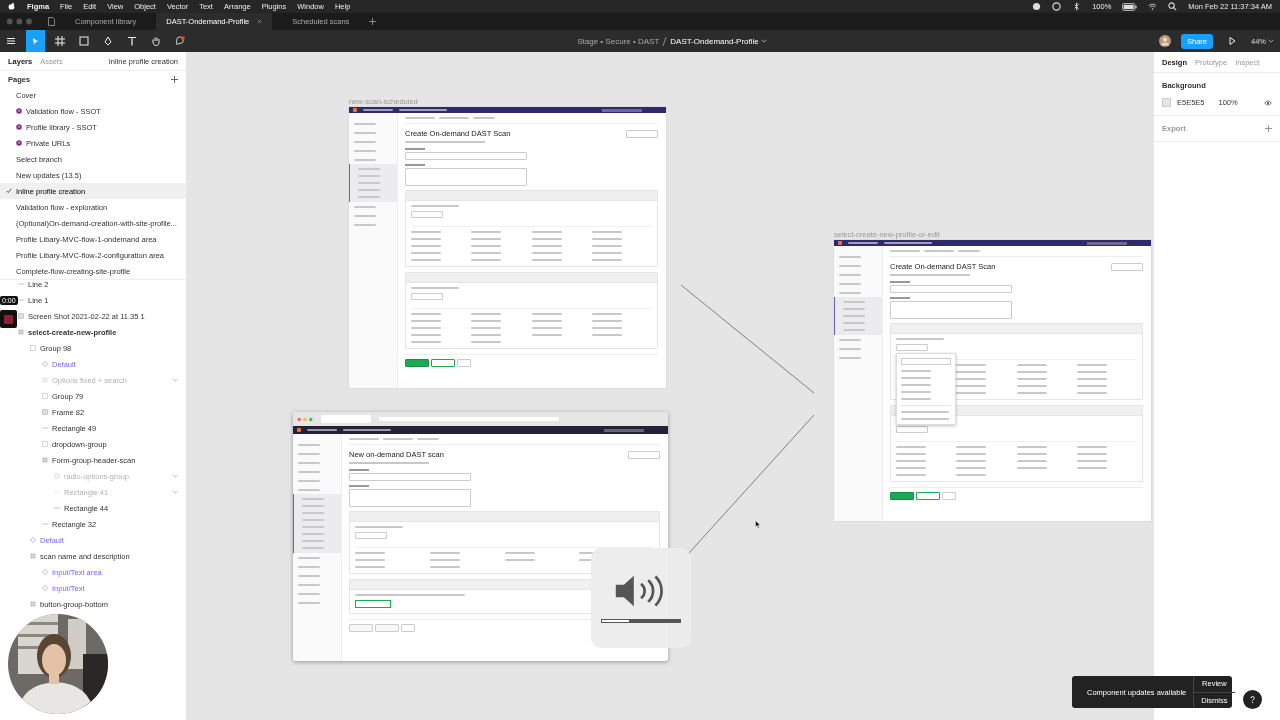 This screenshot has width=1280, height=720. I want to click on rectangle-icon, so click(84, 41).